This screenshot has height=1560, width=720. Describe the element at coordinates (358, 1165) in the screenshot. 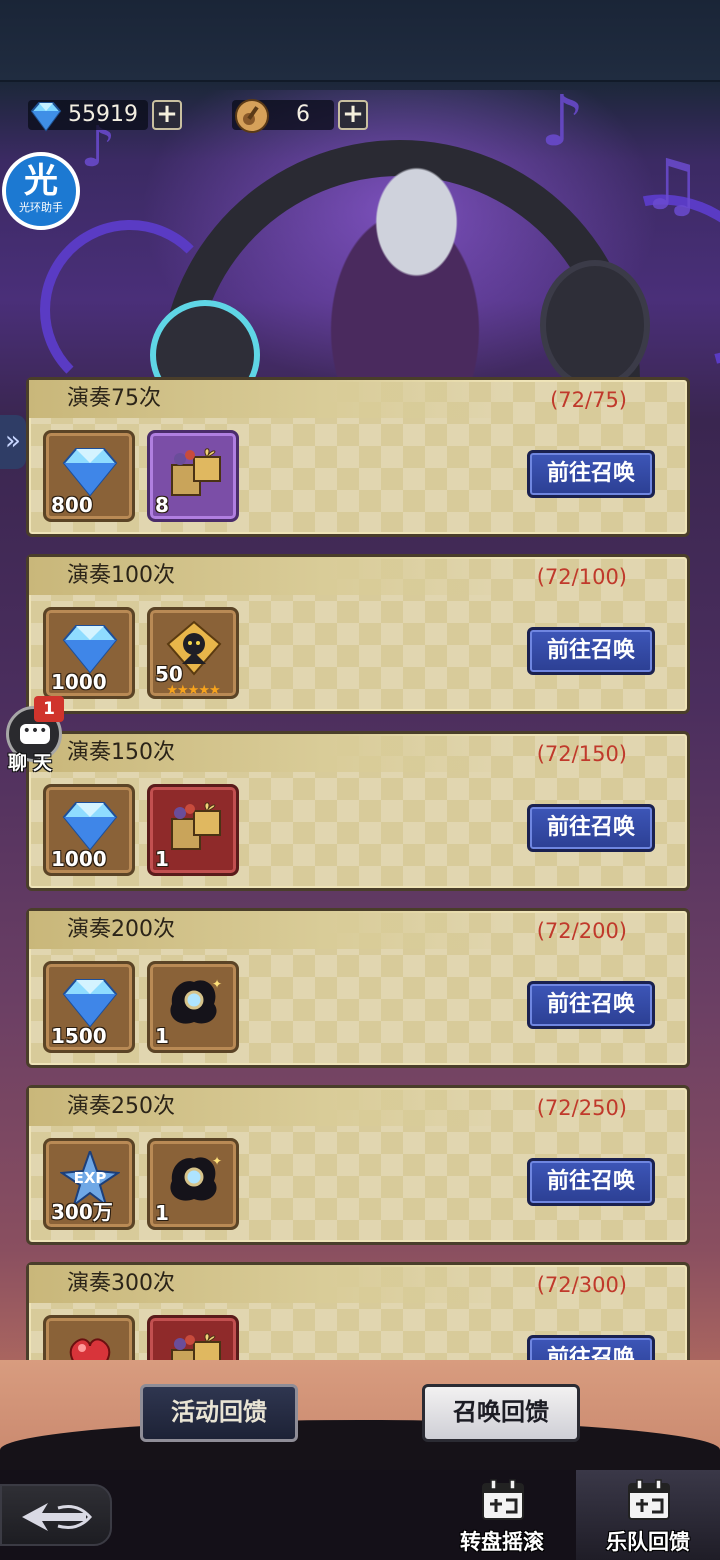

I see `reward-card: 演奏250次 (72/250) EXP 300万 ✦ 1 前往召唤` at that location.